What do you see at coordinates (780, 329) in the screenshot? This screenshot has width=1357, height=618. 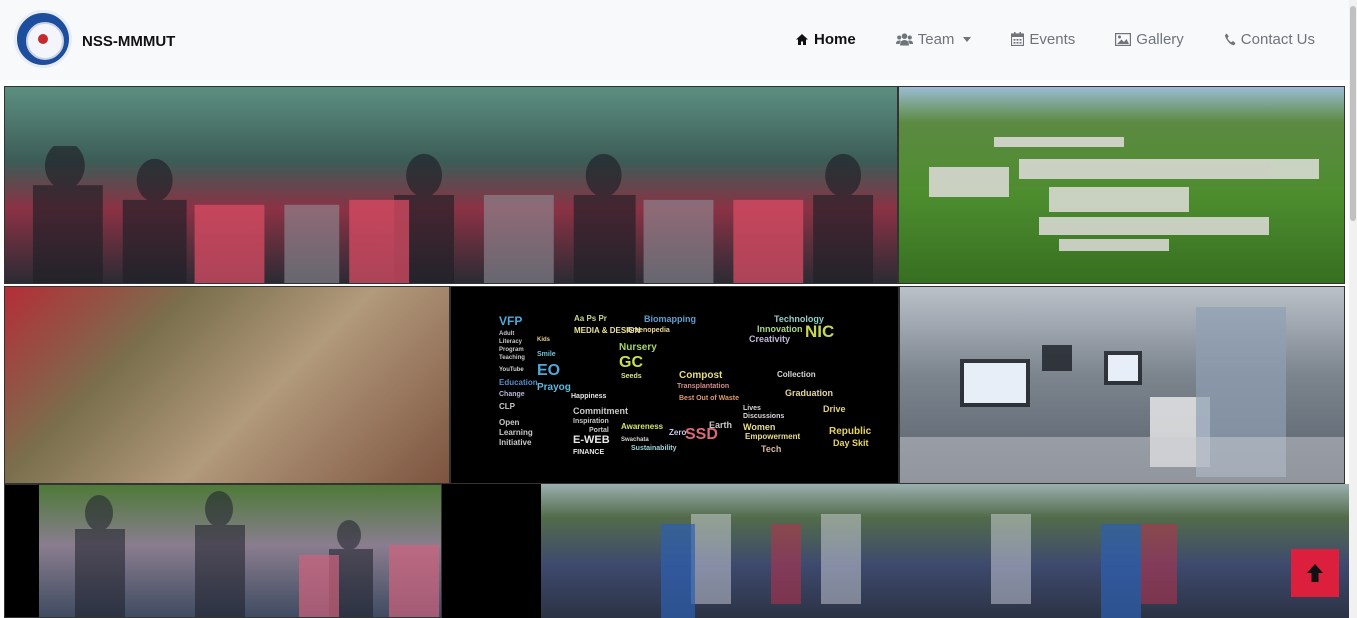 I see `wordcloud-word: Innovation` at bounding box center [780, 329].